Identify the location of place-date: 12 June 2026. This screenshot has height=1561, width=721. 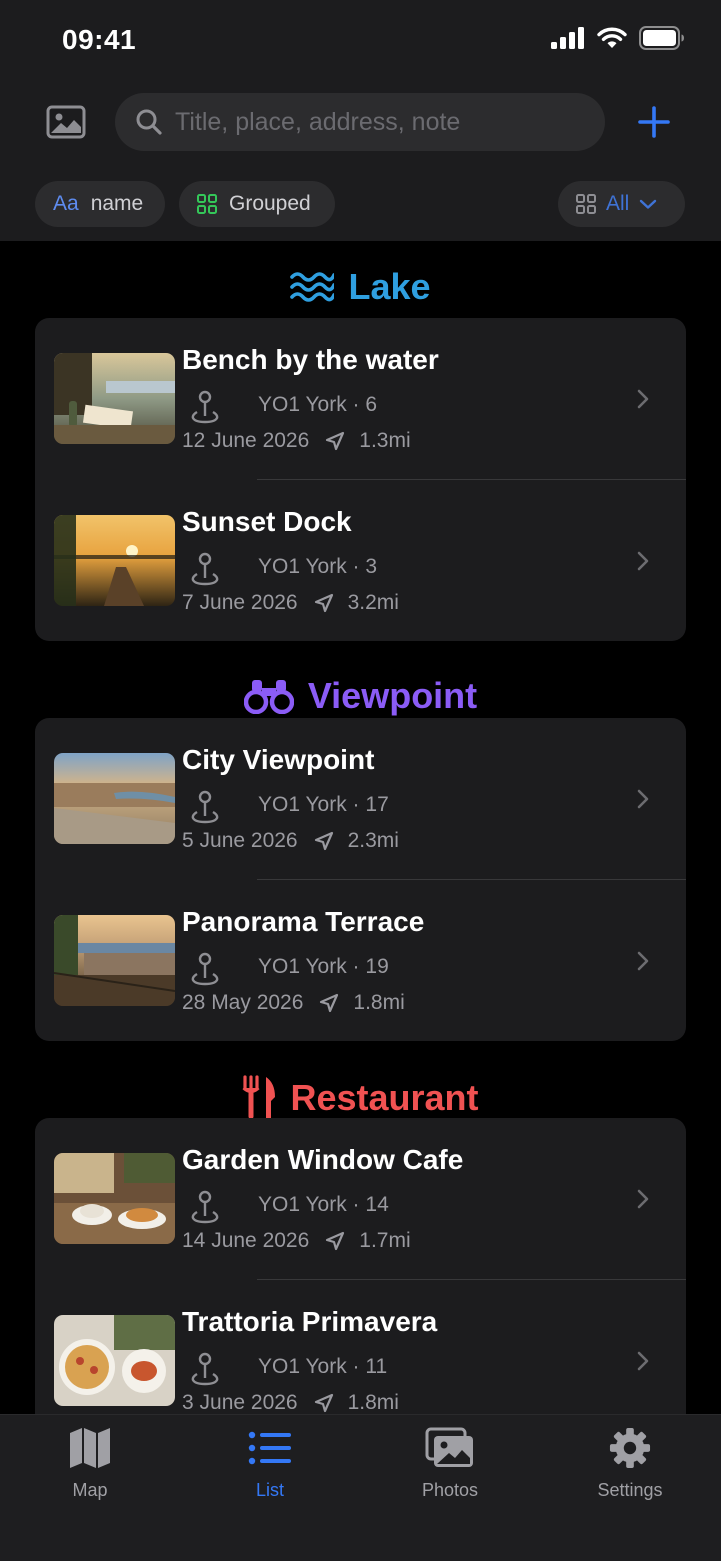
(246, 440).